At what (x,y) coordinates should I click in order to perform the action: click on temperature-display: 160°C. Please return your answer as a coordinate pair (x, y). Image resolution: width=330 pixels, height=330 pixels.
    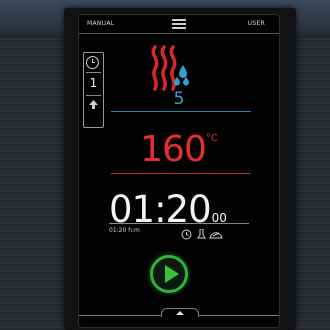
    Looking at the image, I should click on (179, 149).